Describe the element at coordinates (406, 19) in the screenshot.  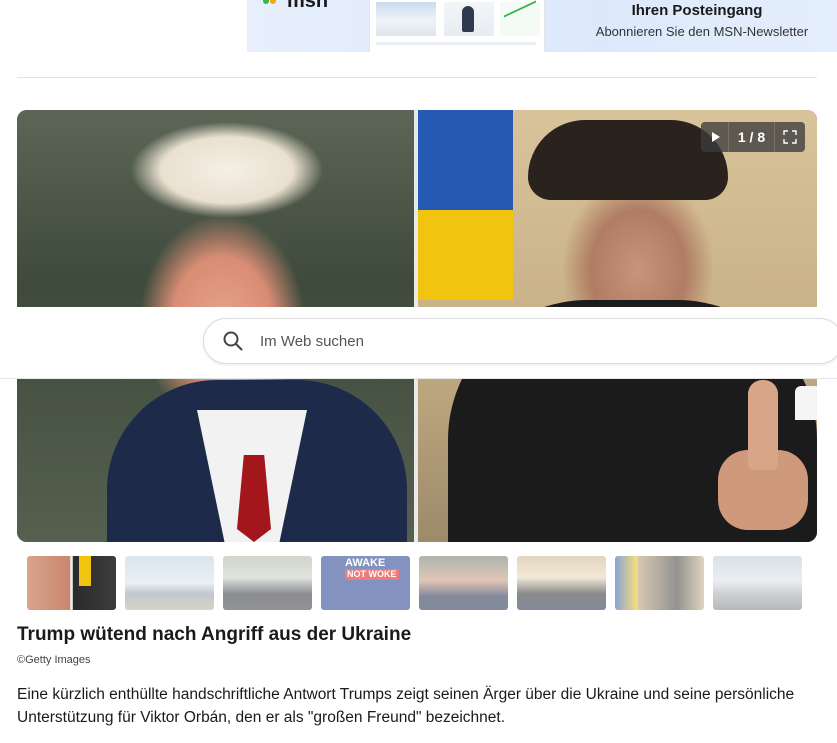
I see `preview-skiers-image` at that location.